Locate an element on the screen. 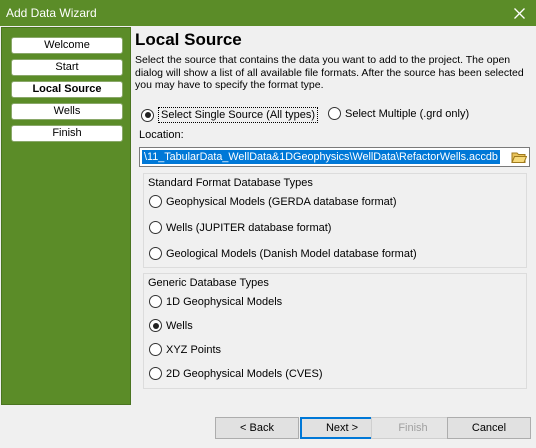 Image resolution: width=536 pixels, height=448 pixels. option-label: XYZ Points is located at coordinates (194, 349).